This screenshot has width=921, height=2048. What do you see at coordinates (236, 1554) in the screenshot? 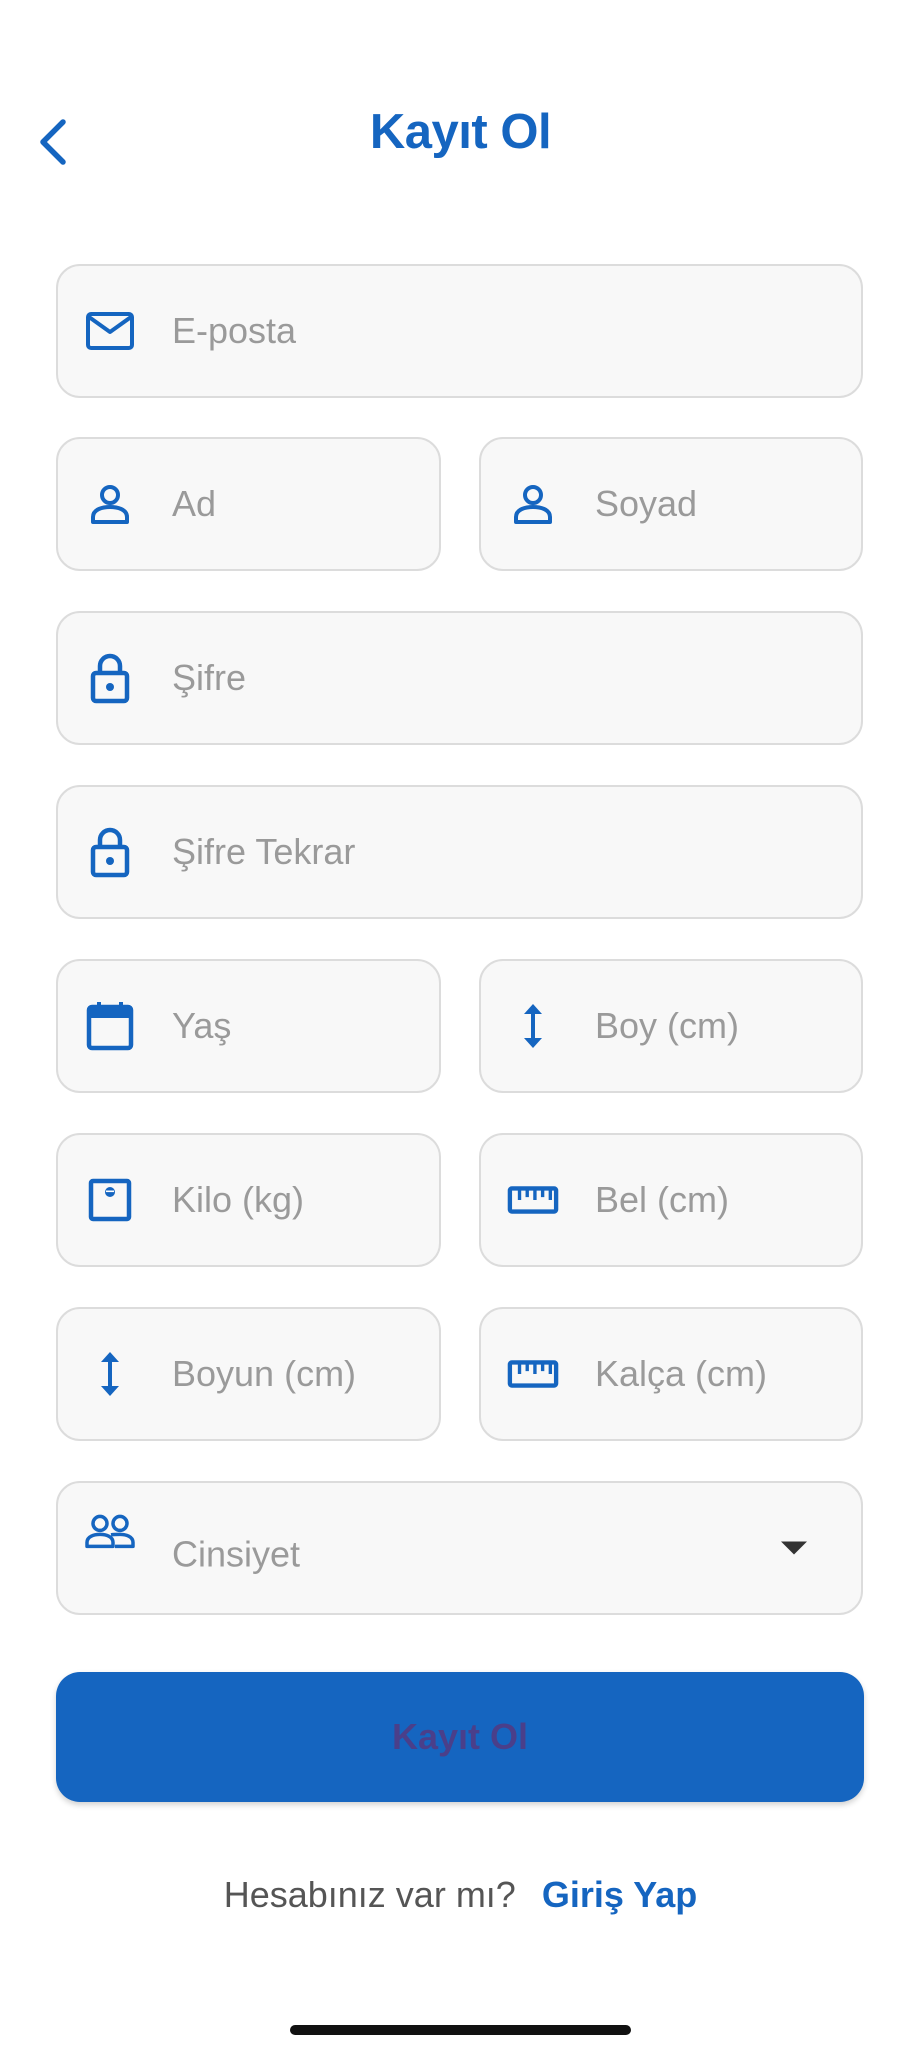
I see `gender-placeholder: Cinsiyet` at bounding box center [236, 1554].